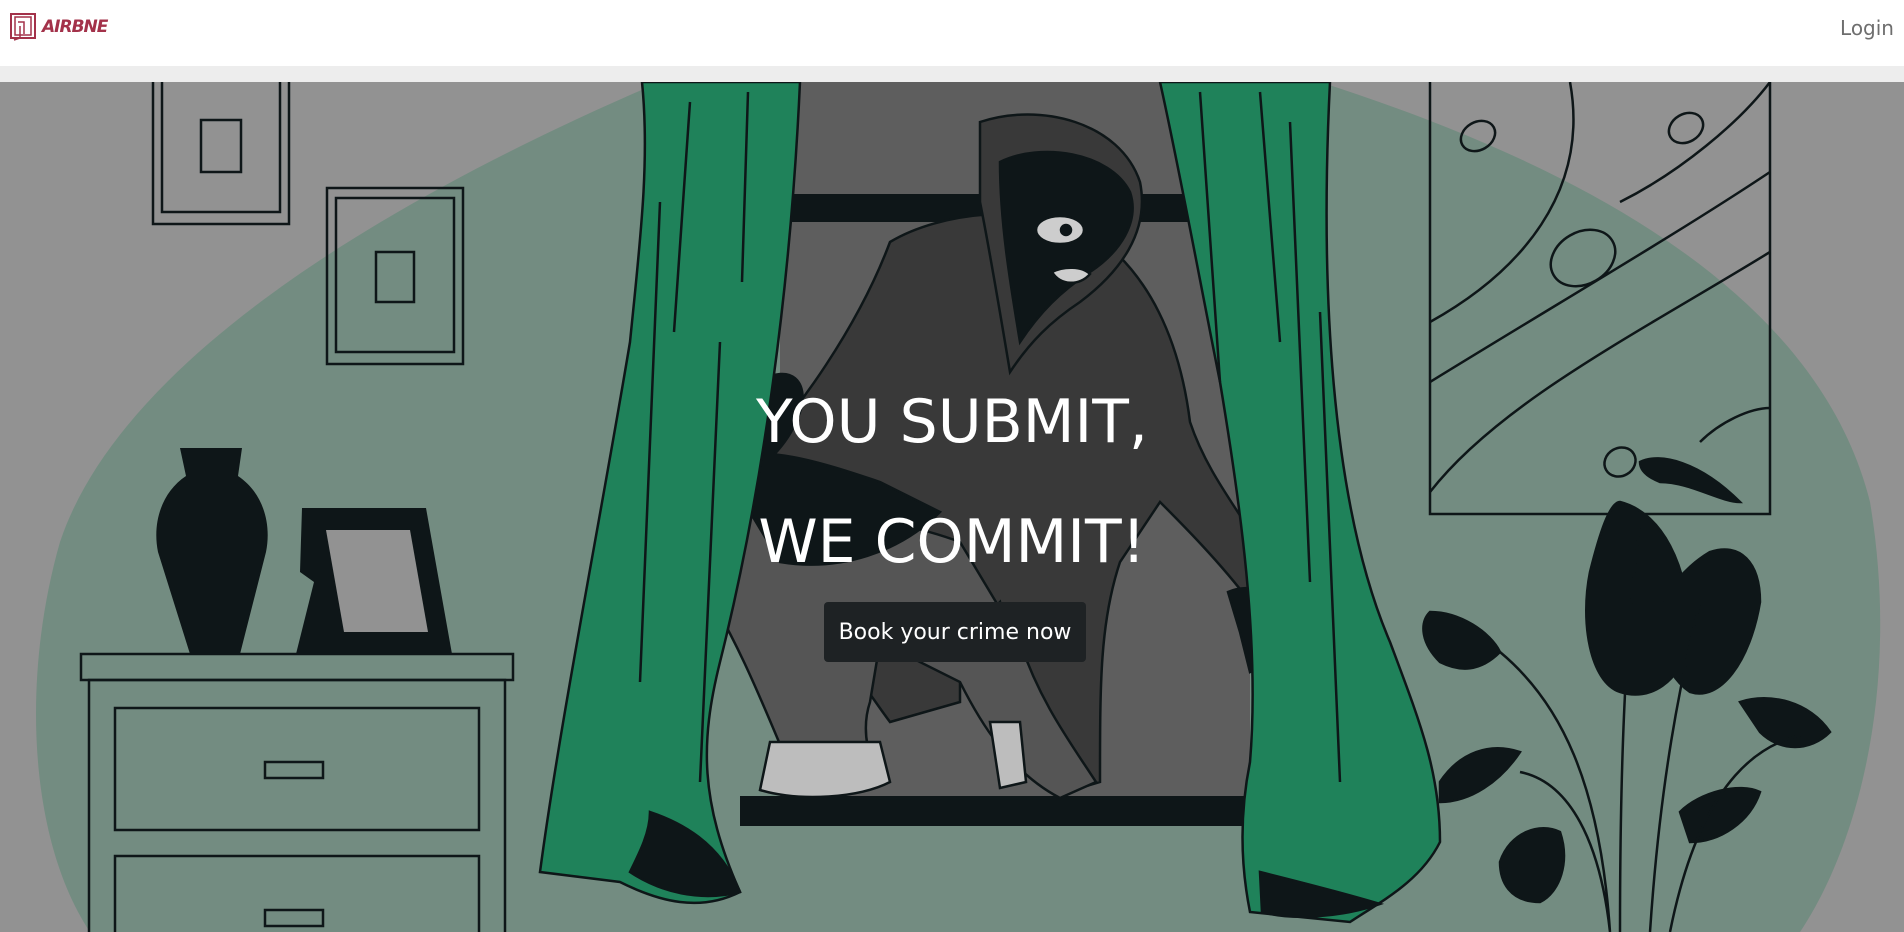 This screenshot has height=932, width=1904. I want to click on book-crime-button: Book your crime now, so click(955, 632).